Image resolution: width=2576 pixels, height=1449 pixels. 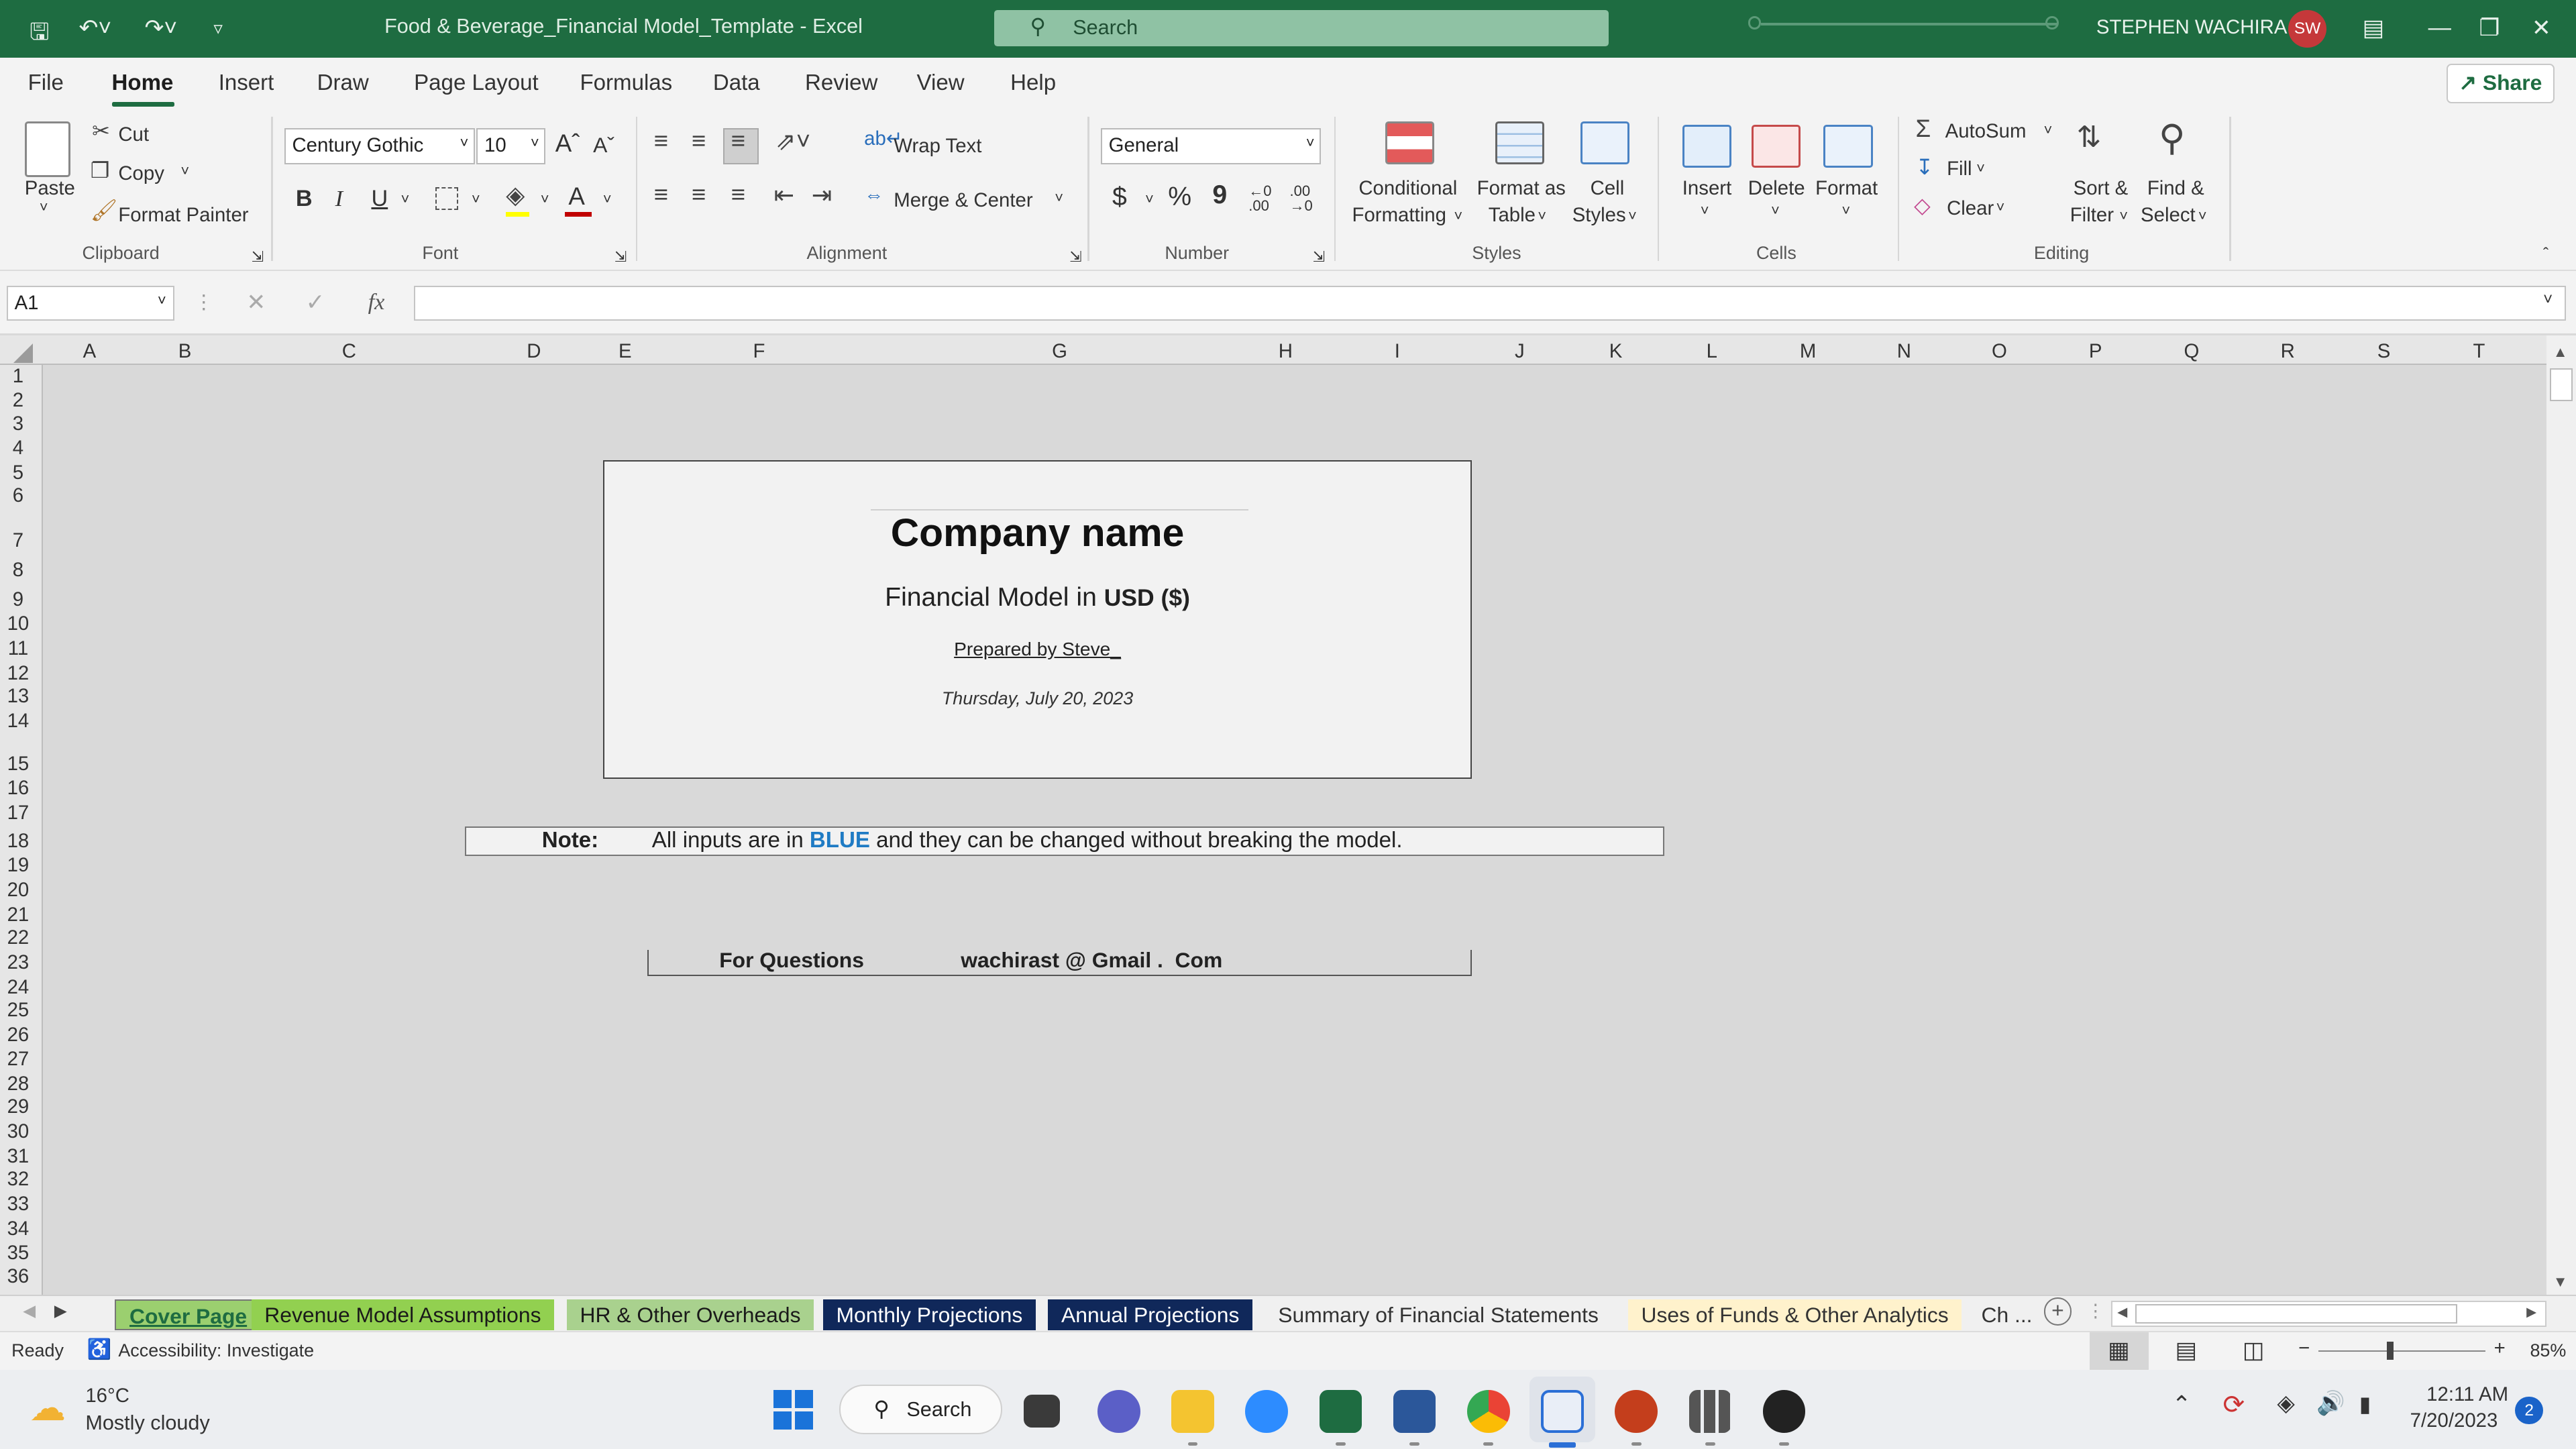 I want to click on delete-cells-icon, so click(x=1776, y=146).